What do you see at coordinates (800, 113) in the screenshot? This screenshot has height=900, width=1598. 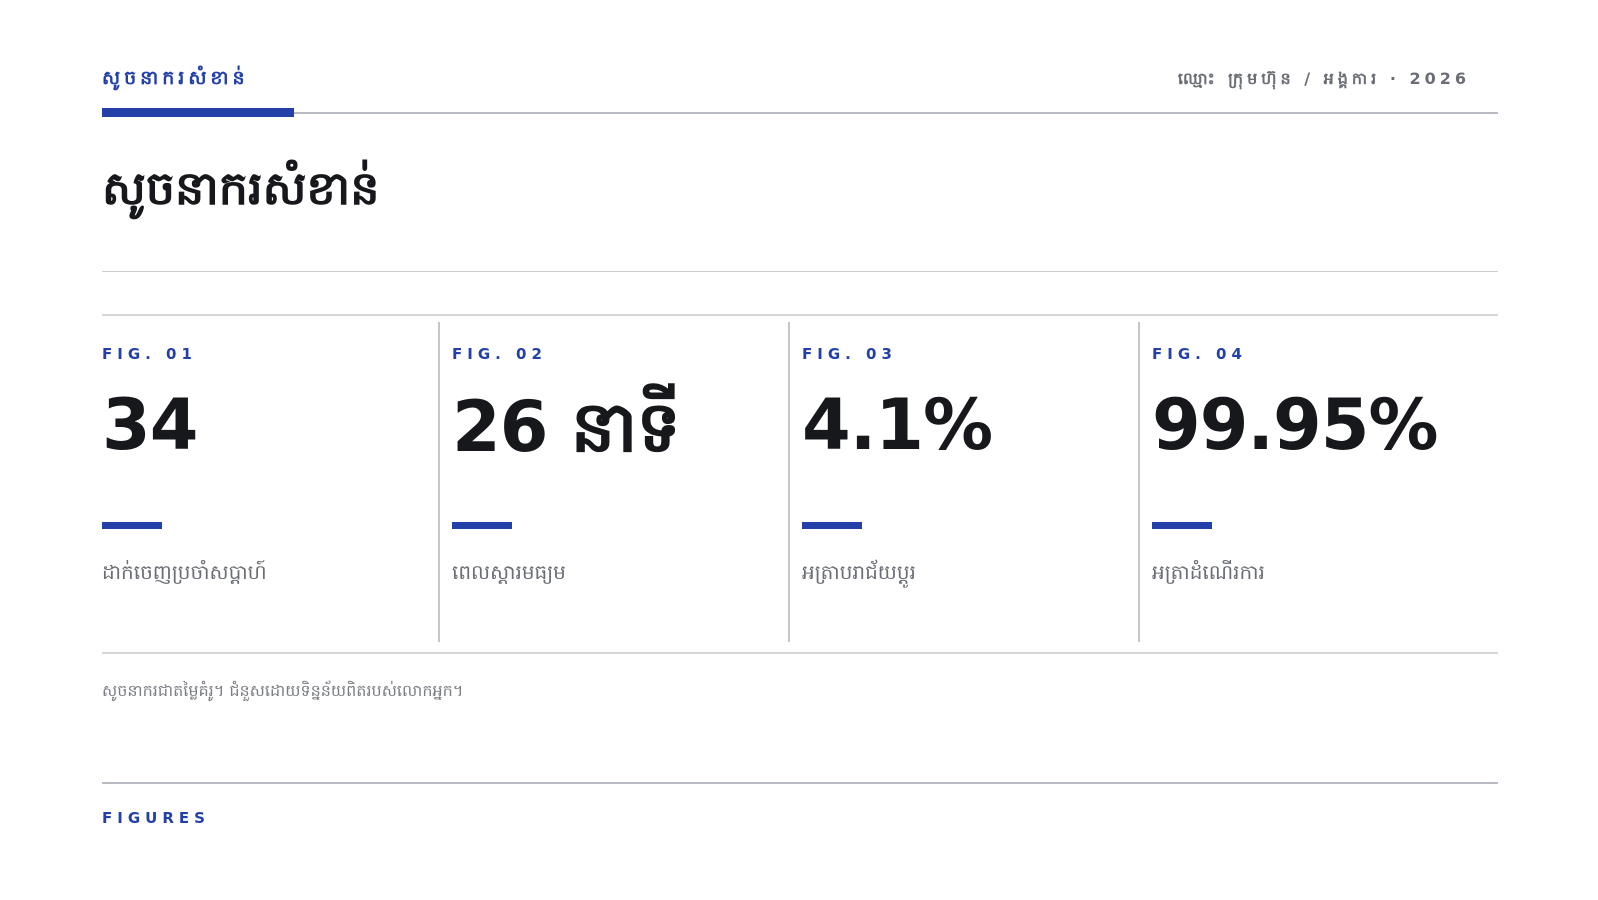 I see `header-divider` at bounding box center [800, 113].